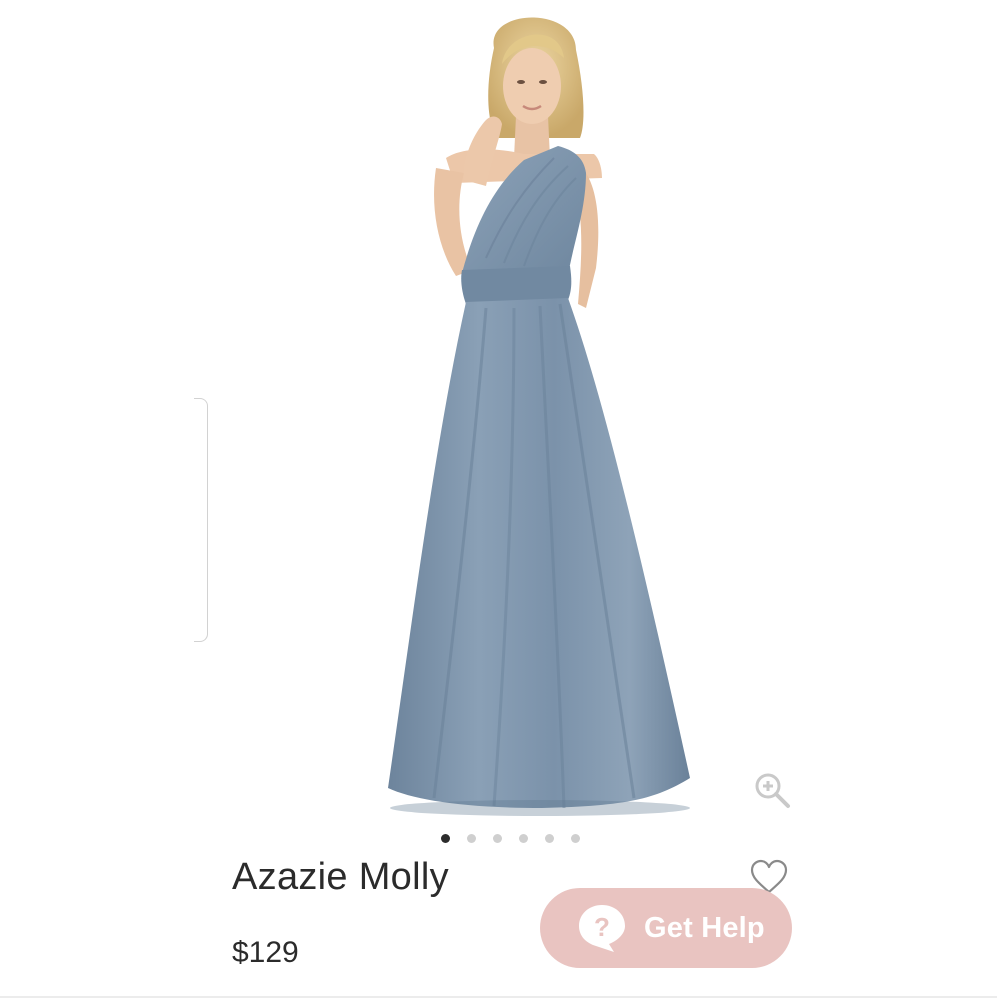  I want to click on carousel-side-handle, so click(201, 520).